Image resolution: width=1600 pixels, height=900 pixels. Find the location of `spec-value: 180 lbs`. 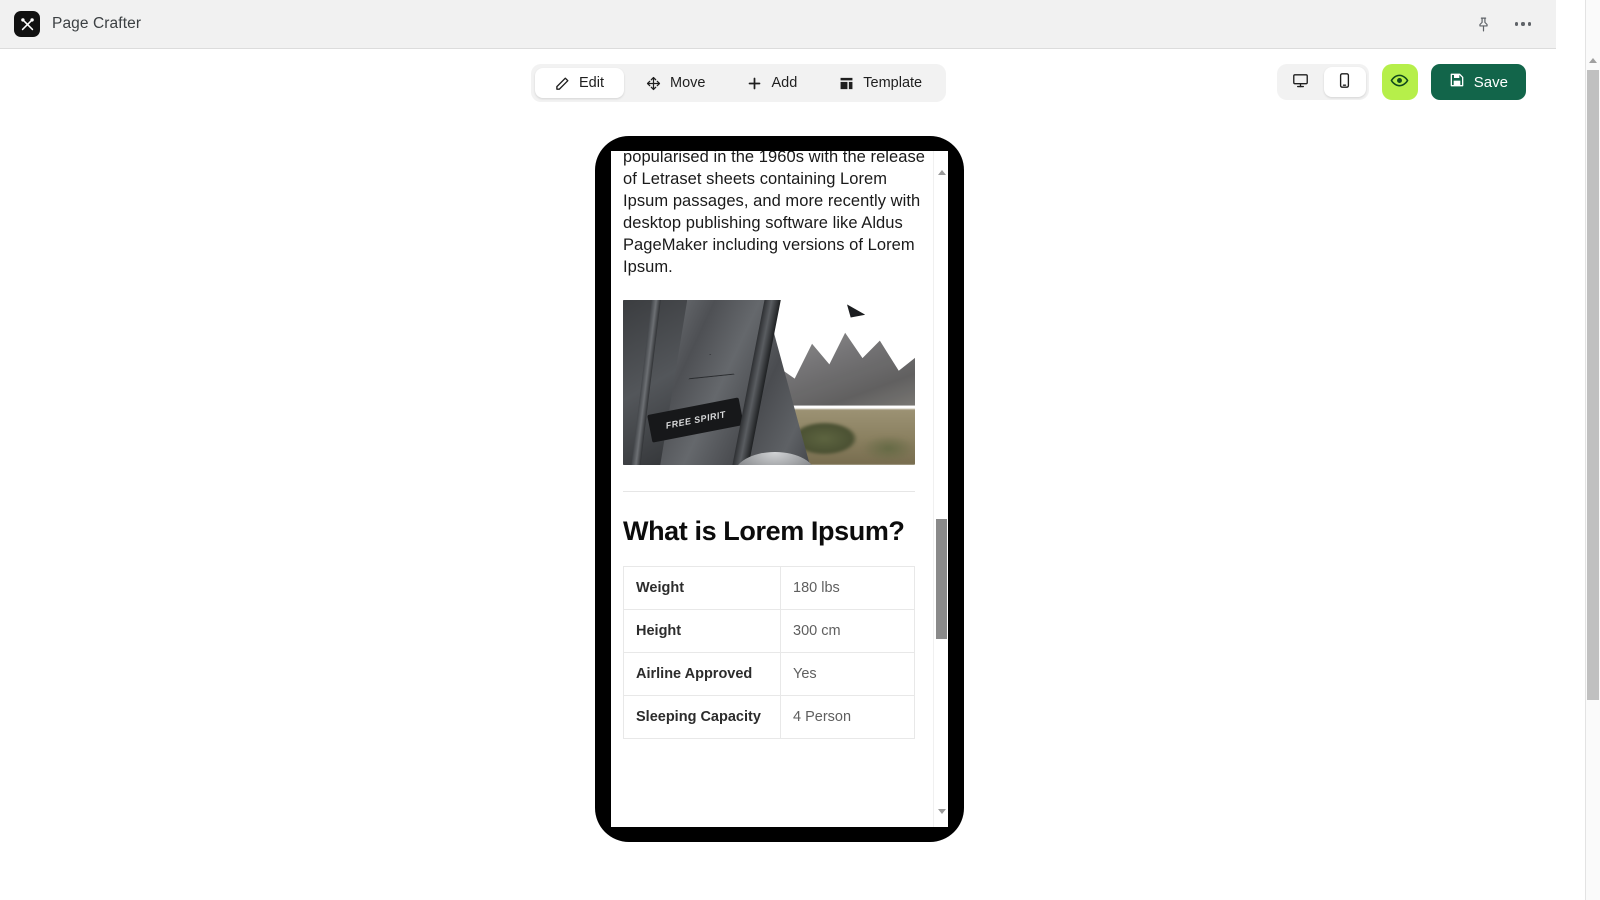

spec-value: 180 lbs is located at coordinates (847, 588).